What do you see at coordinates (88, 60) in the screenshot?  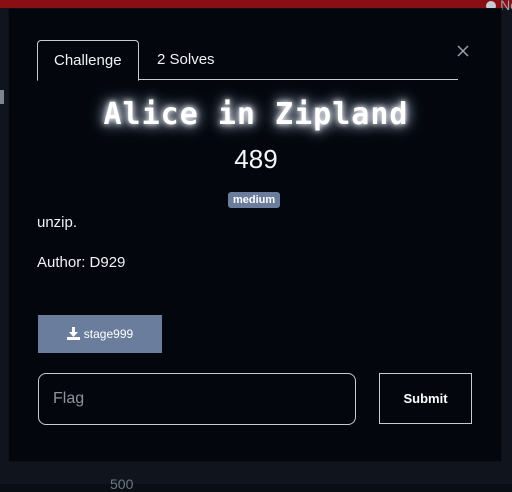 I see `tab-challenge: Challenge` at bounding box center [88, 60].